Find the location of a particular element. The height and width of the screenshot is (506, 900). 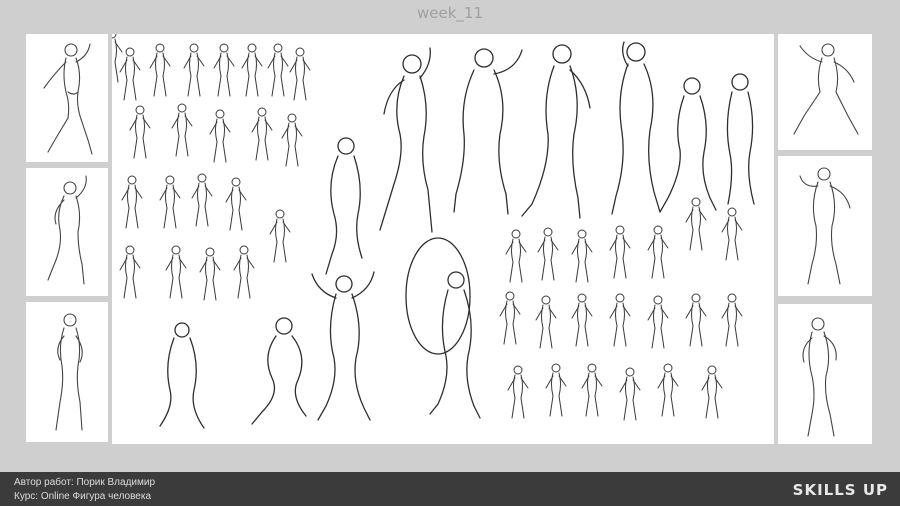

figure-sketch-back-view is located at coordinates (69, 372).